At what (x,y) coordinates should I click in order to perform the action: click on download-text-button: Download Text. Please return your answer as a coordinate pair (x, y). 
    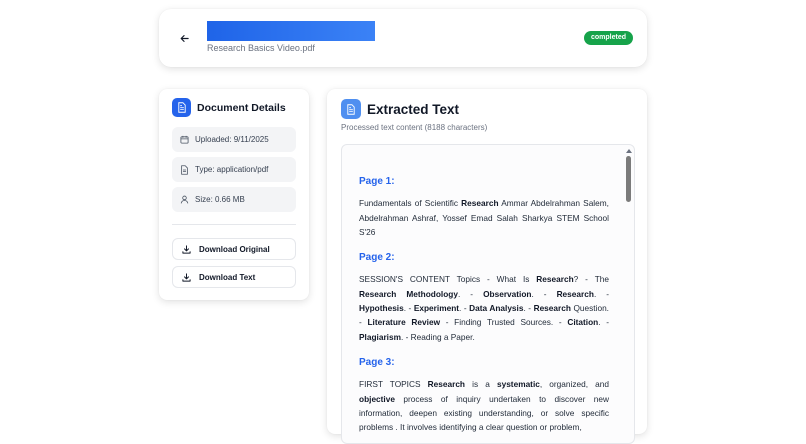
    Looking at the image, I should click on (234, 277).